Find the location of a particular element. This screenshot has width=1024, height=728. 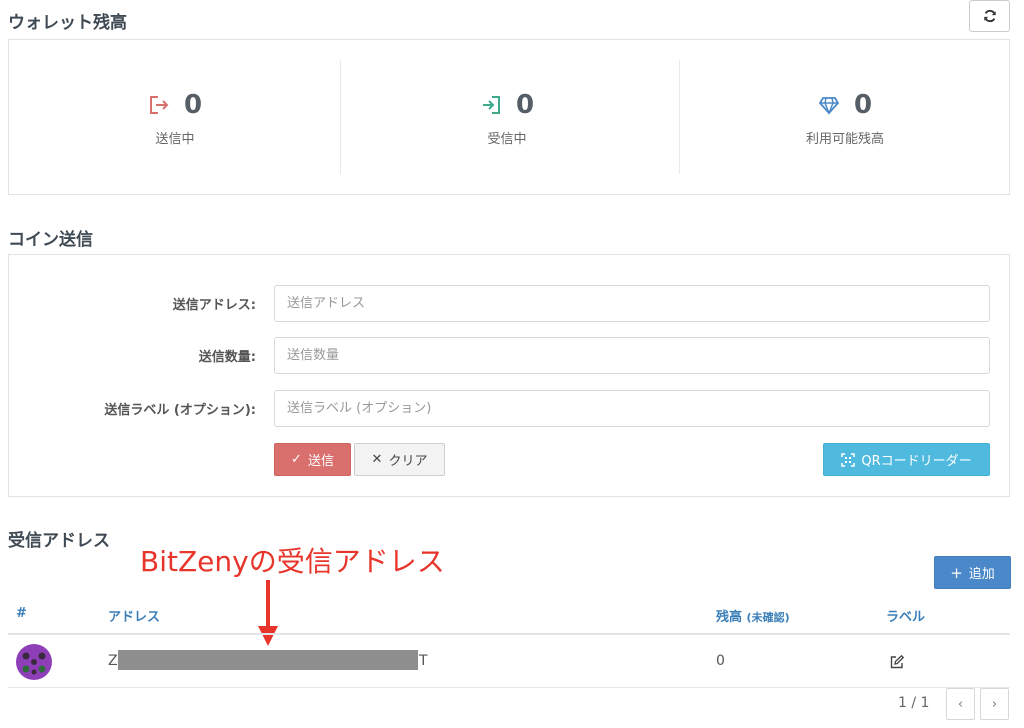

send-button-label: 送信 is located at coordinates (320, 461).